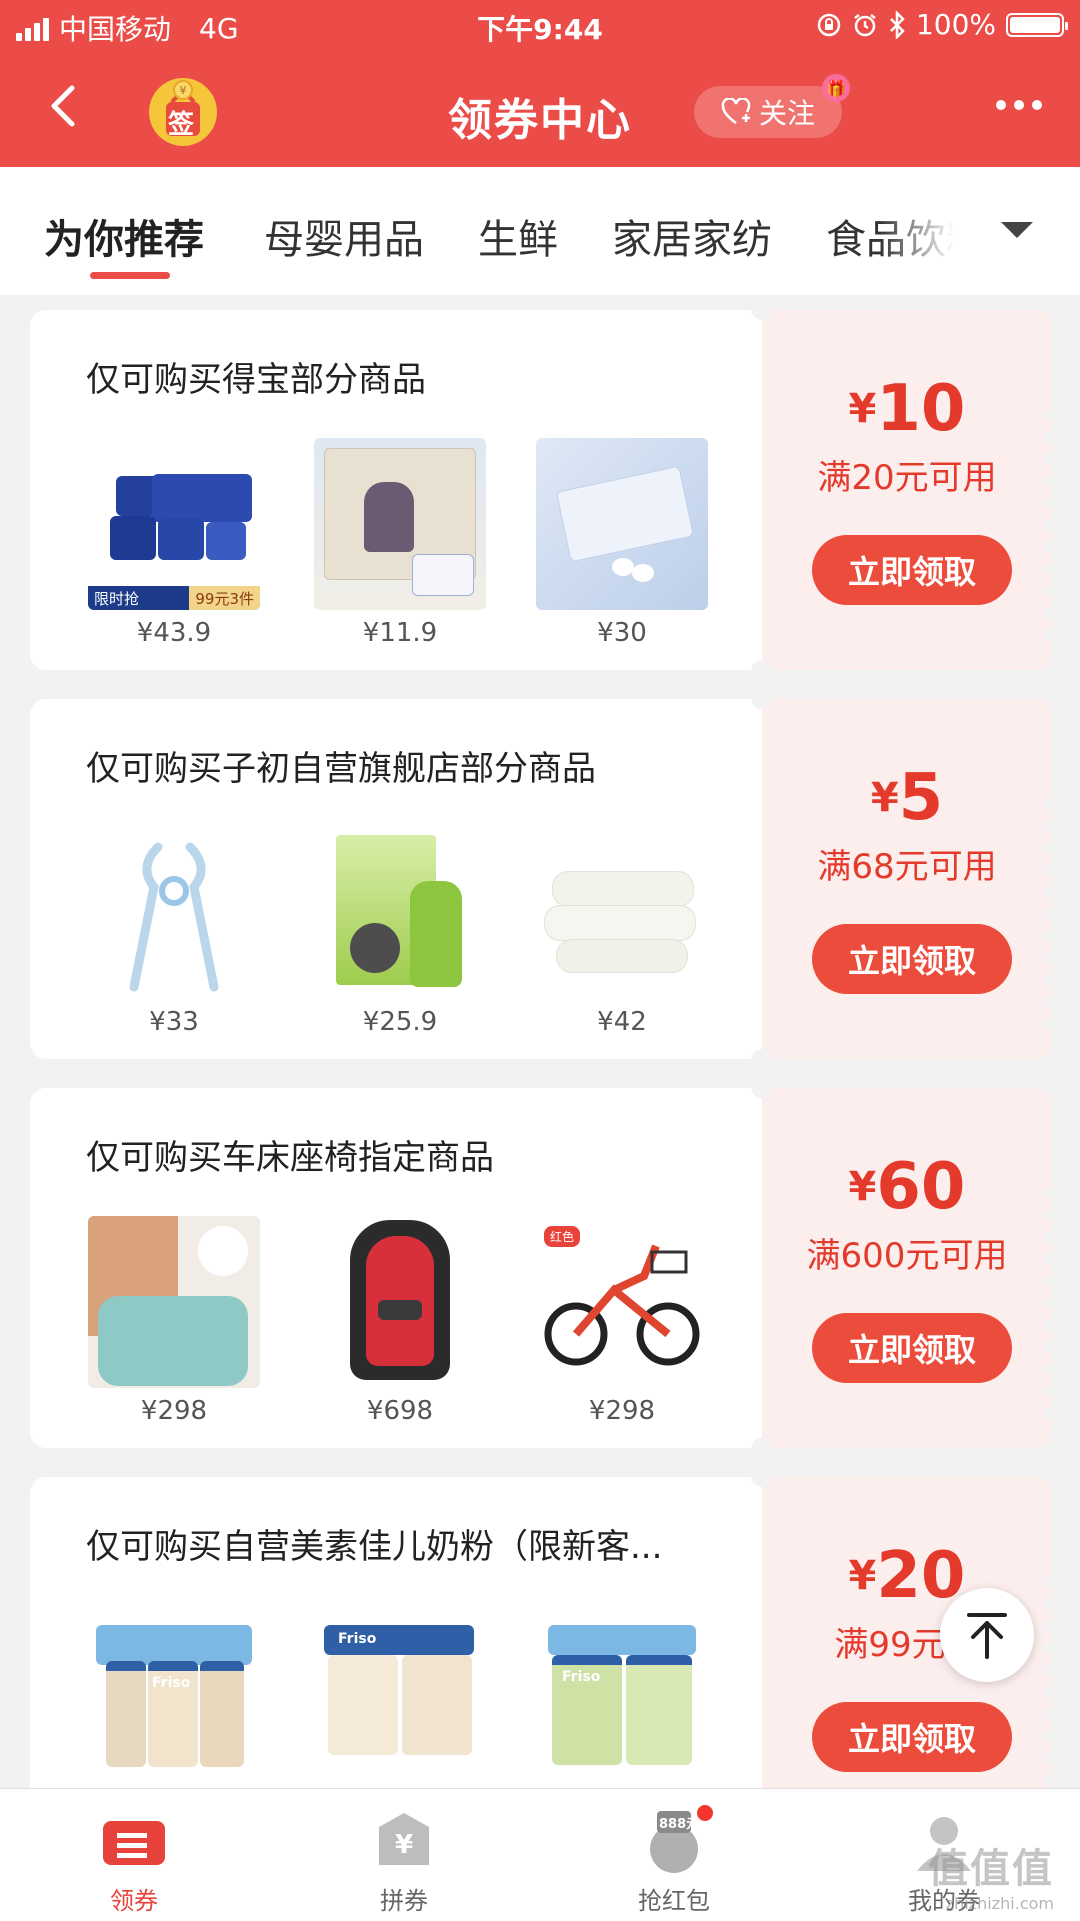 This screenshot has height=1921, width=1080. Describe the element at coordinates (679, 1824) in the screenshot. I see `red-packet-amount: 888元` at that location.